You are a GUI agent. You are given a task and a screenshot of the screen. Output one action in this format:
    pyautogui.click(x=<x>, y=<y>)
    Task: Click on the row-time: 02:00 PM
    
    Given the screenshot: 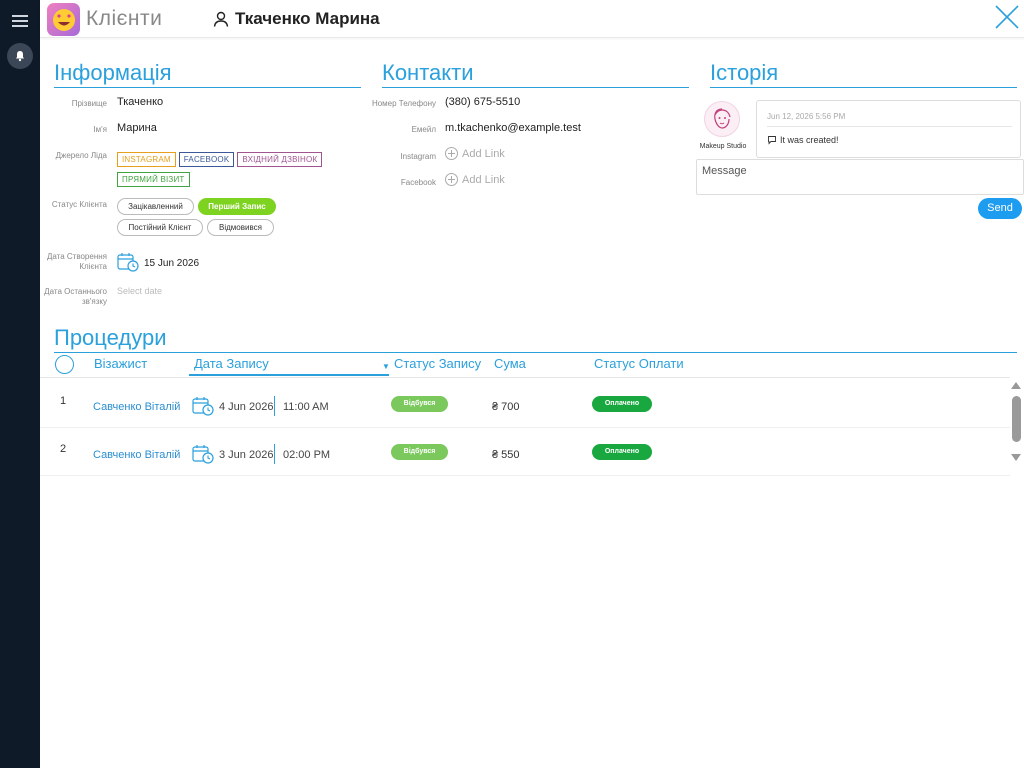 What is the action you would take?
    pyautogui.click(x=307, y=455)
    